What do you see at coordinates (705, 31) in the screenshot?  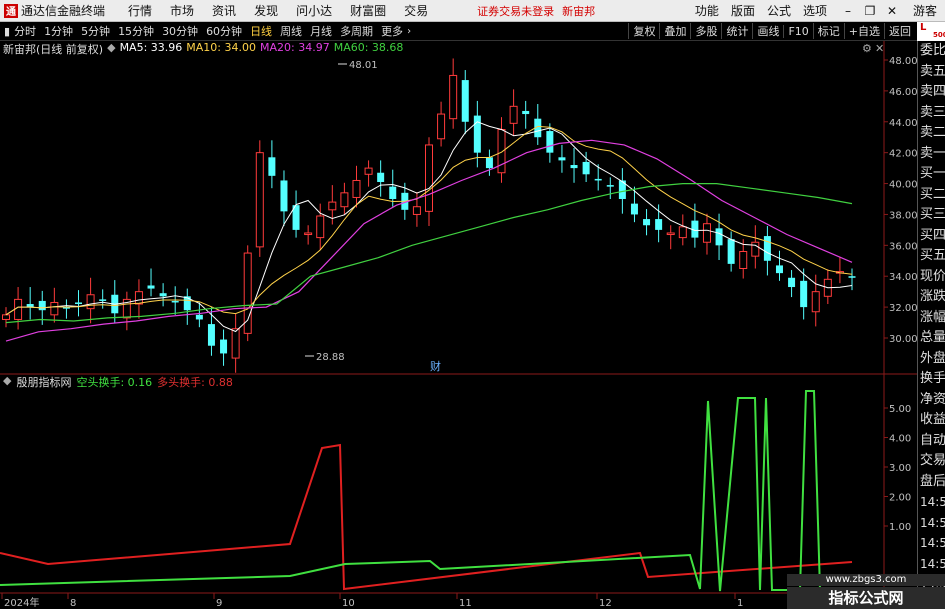 I see `btn-duogu: 多股` at bounding box center [705, 31].